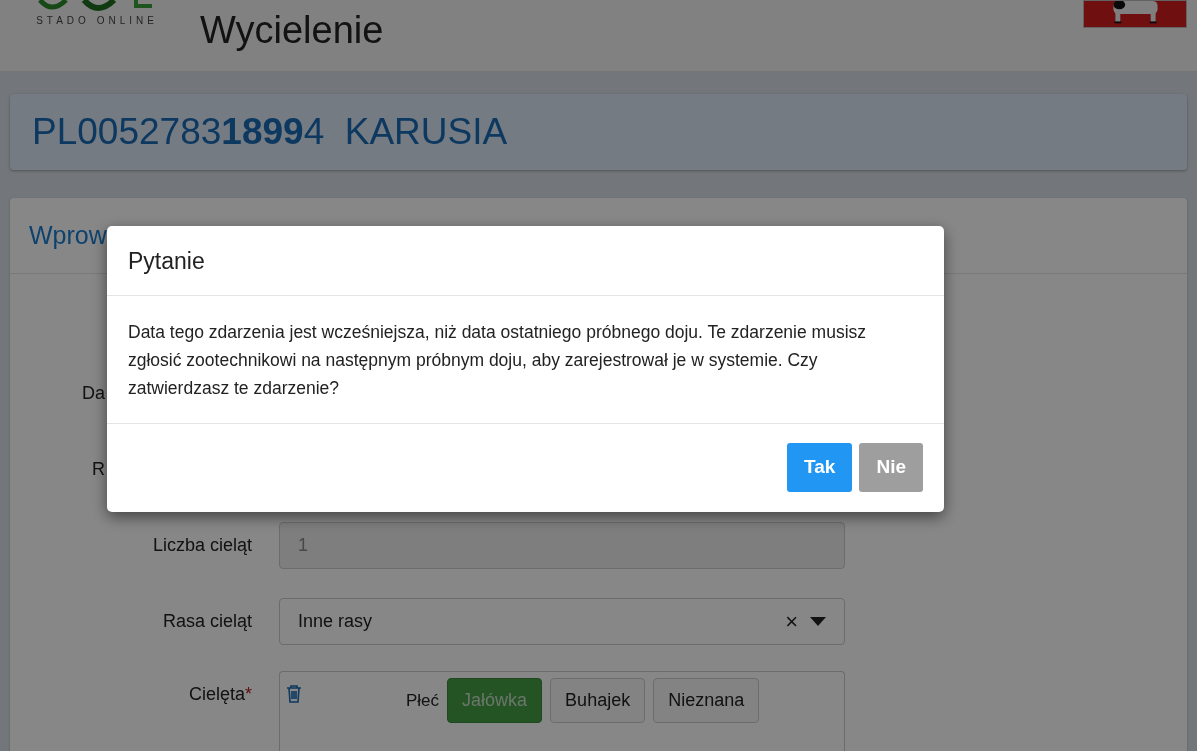 The width and height of the screenshot is (1197, 751). I want to click on field-label: Da, so click(93, 392).